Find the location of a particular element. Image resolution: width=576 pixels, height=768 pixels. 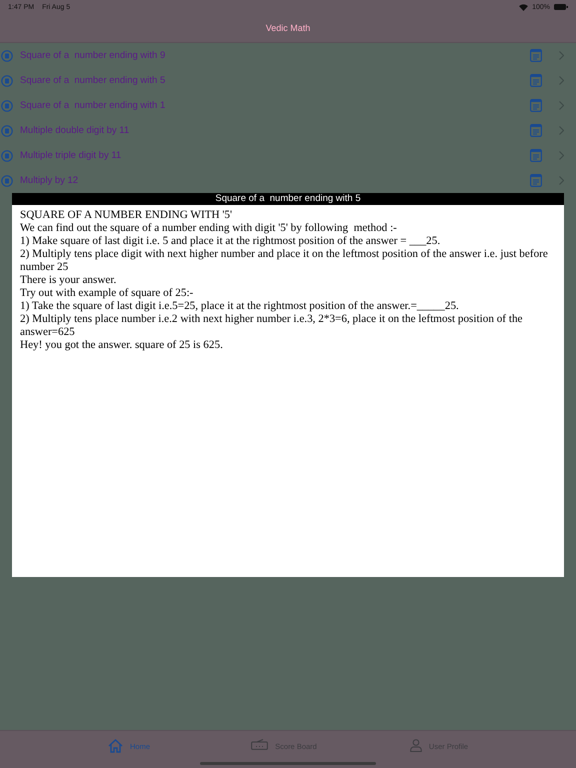

item-label: Square of a number ending with 1 is located at coordinates (93, 105).